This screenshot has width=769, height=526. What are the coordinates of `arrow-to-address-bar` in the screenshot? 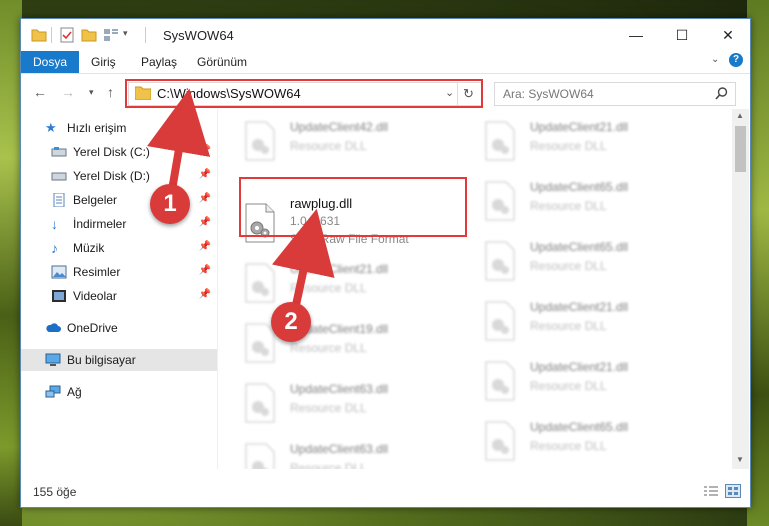 It's located at (179, 139).